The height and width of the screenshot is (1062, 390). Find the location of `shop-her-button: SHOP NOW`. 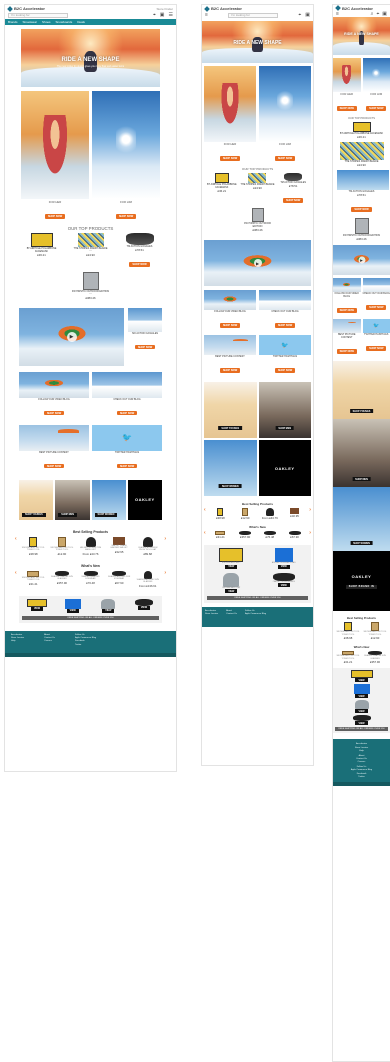

shop-her-button: SHOP NOW is located at coordinates (55, 216).